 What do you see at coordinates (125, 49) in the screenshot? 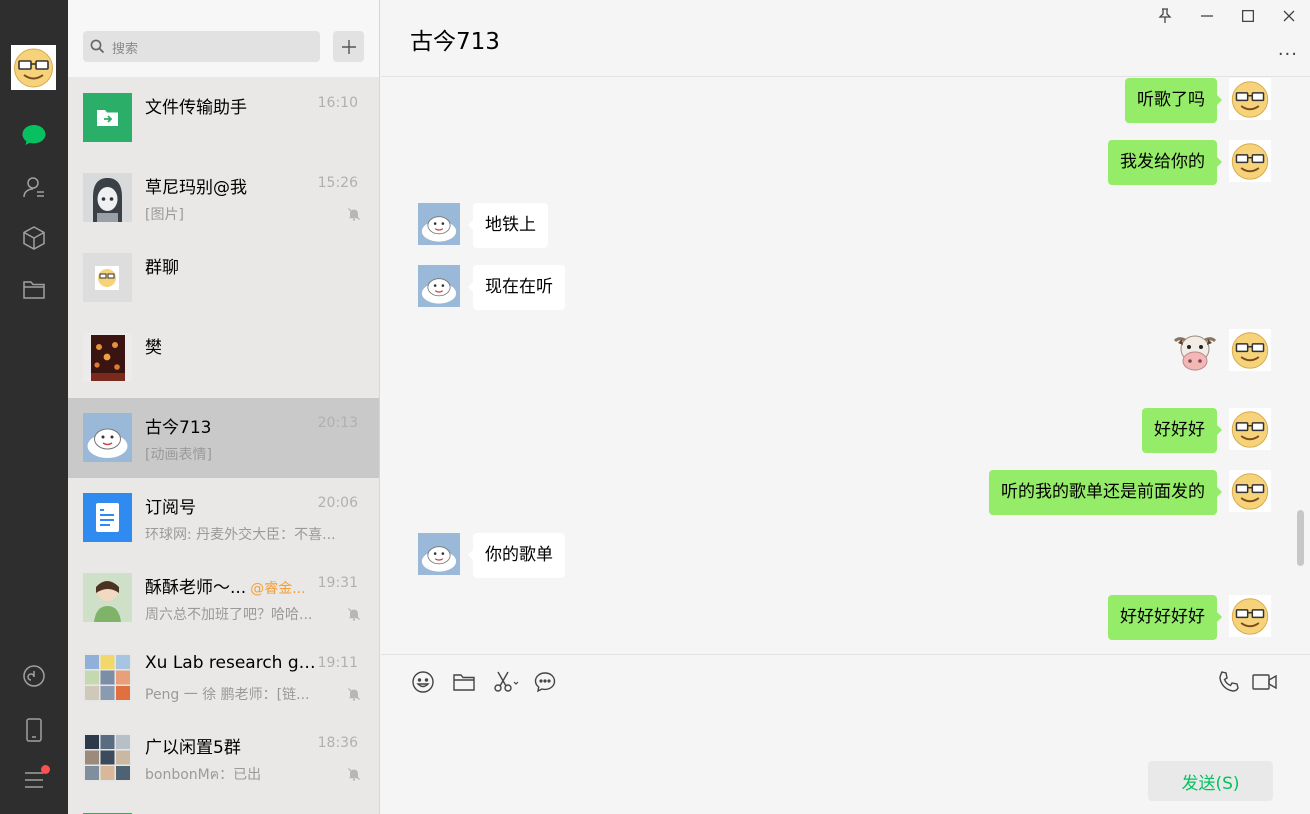
I see `search-placeholder: 搜索` at bounding box center [125, 49].